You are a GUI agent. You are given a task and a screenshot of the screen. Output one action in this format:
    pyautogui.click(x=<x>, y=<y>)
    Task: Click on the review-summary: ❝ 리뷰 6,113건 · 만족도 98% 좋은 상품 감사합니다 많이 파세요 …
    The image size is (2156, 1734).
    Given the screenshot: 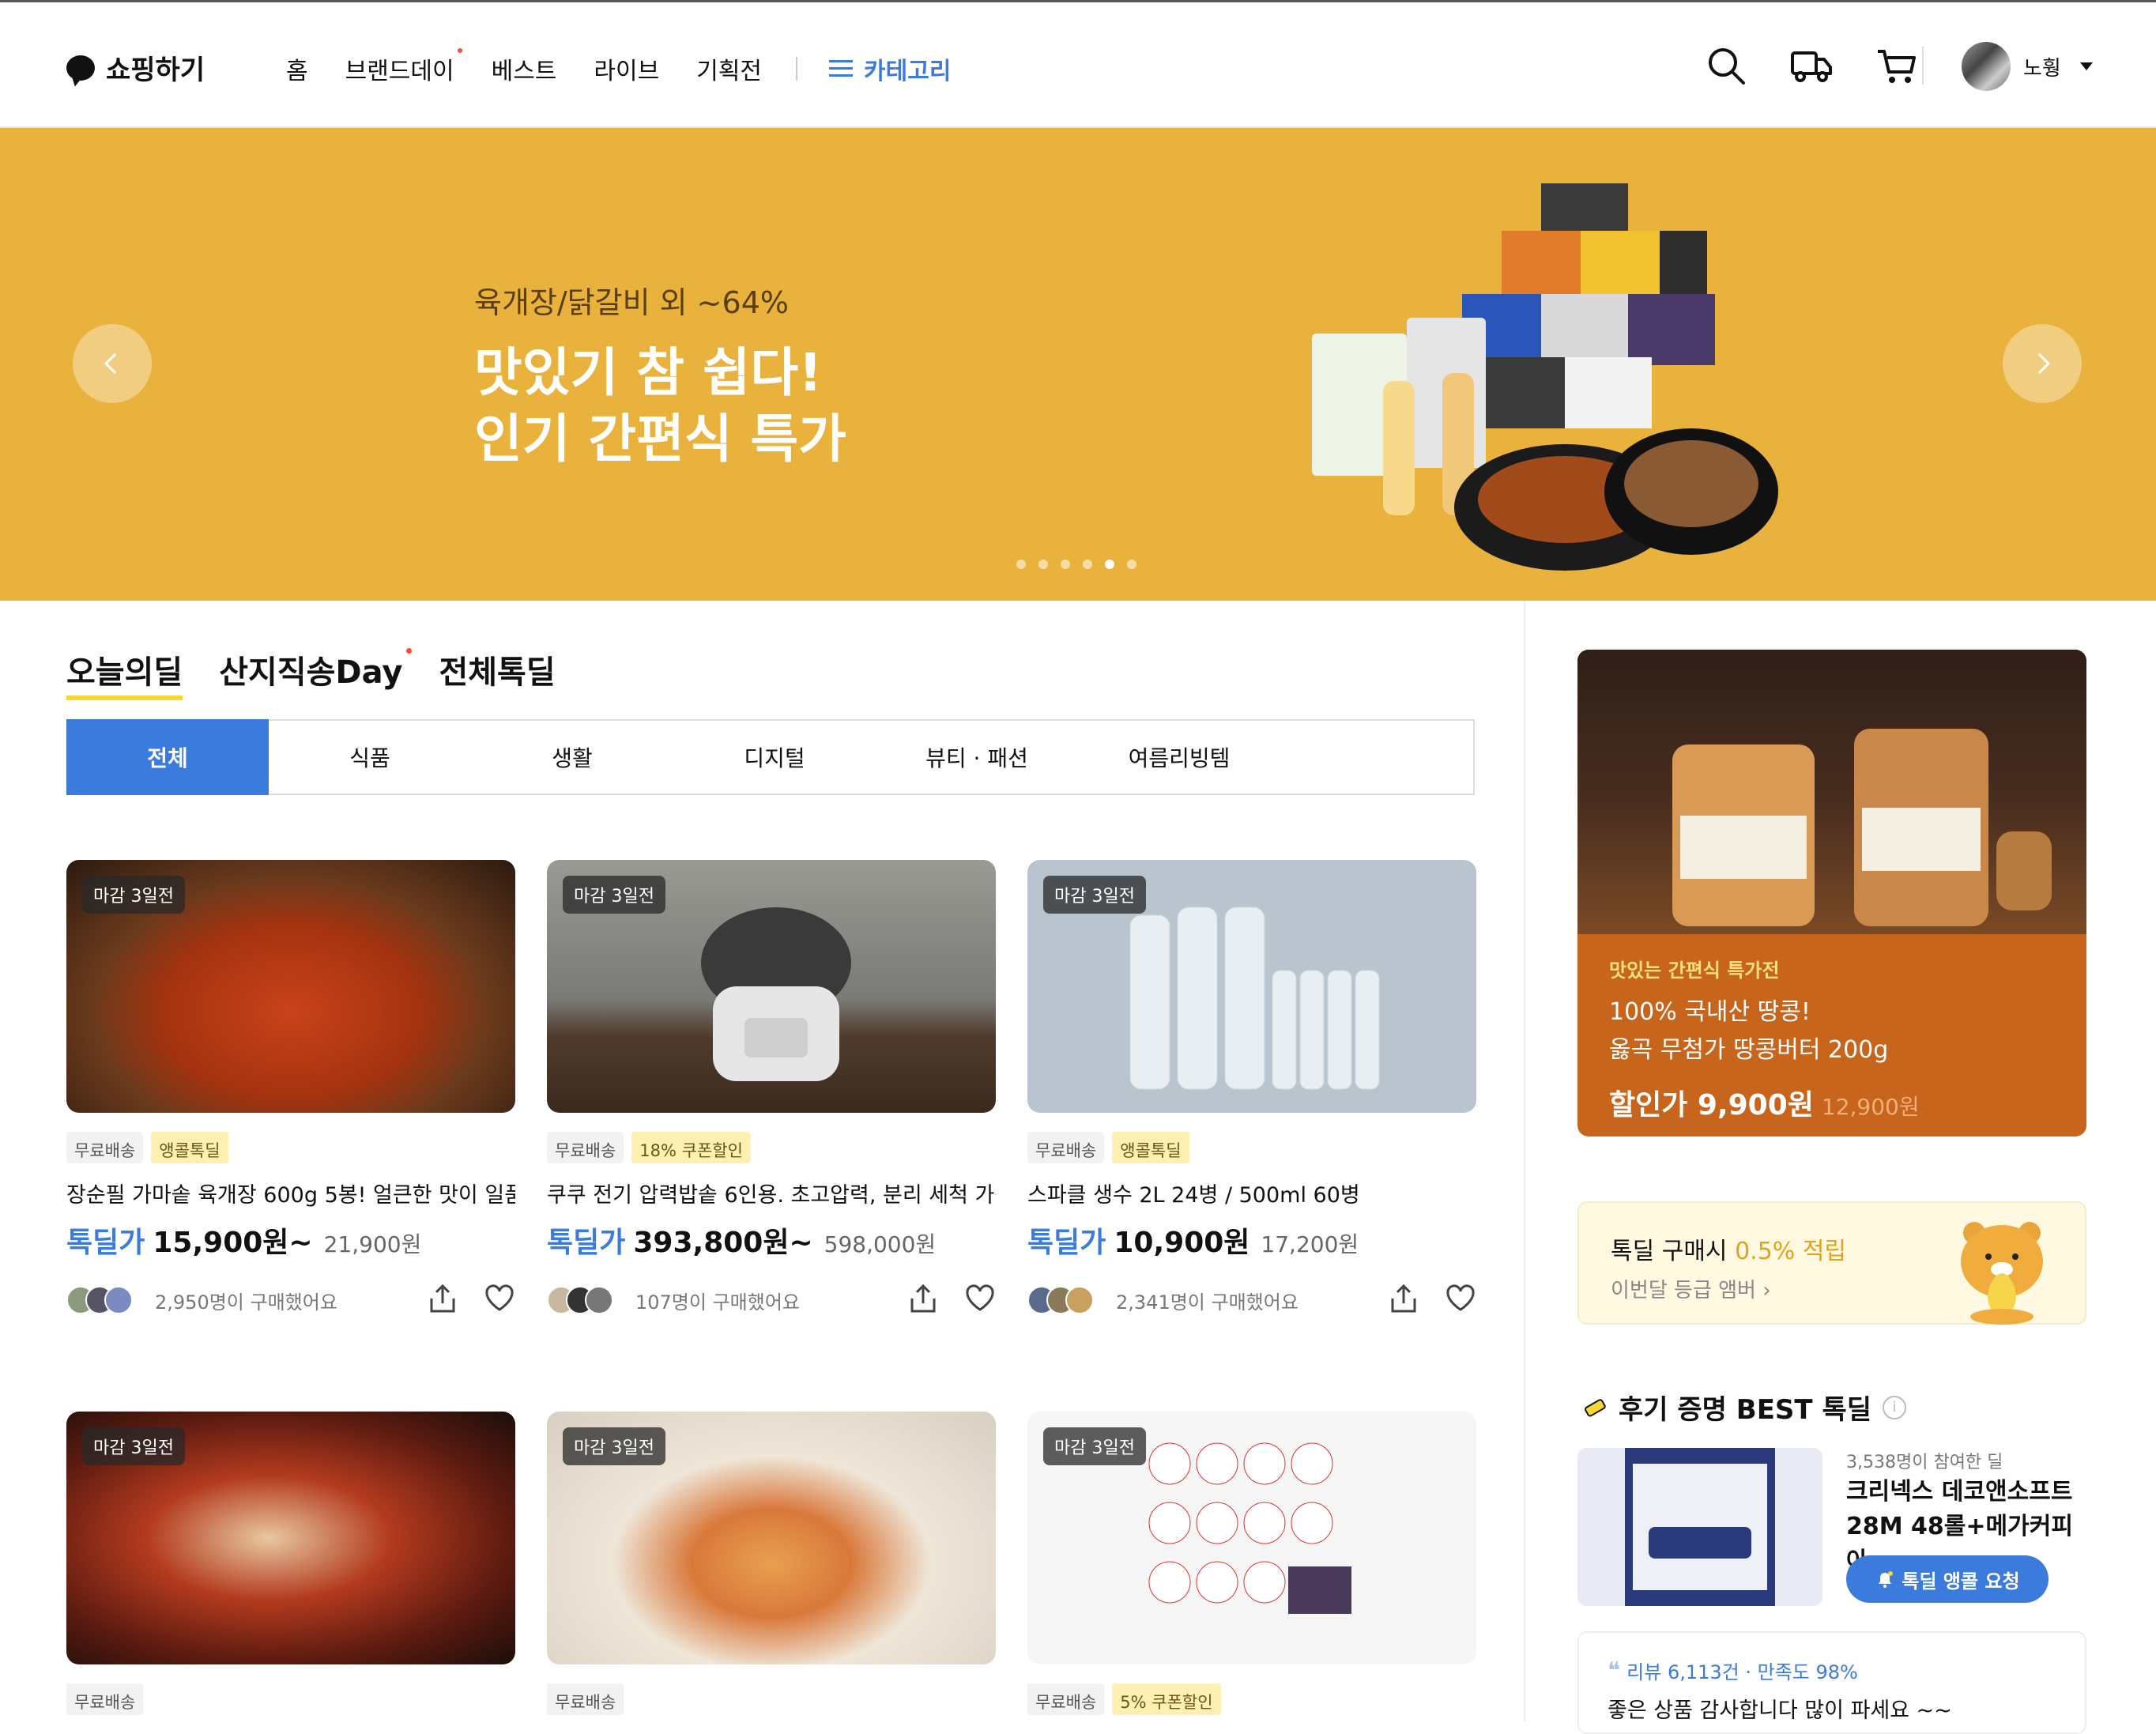 What is the action you would take?
    pyautogui.click(x=1831, y=1682)
    